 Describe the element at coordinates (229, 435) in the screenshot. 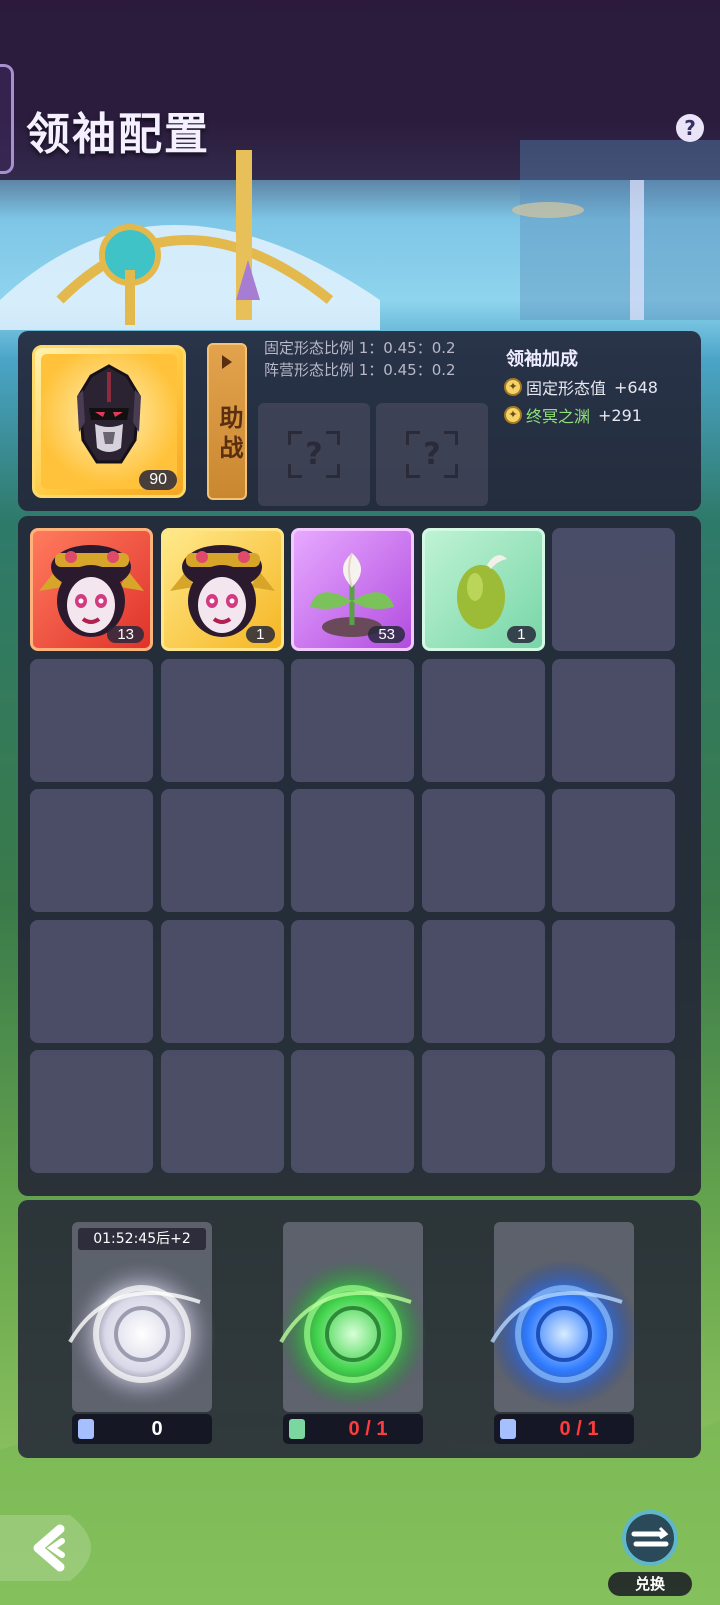

I see `assist-label: 助战` at that location.